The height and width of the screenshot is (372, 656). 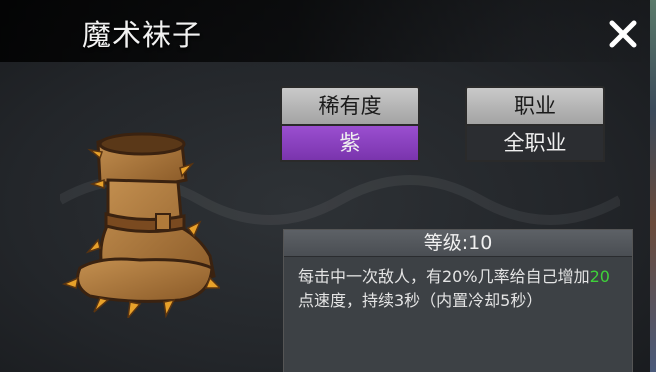 What do you see at coordinates (458, 243) in the screenshot?
I see `level-label: 等级:10` at bounding box center [458, 243].